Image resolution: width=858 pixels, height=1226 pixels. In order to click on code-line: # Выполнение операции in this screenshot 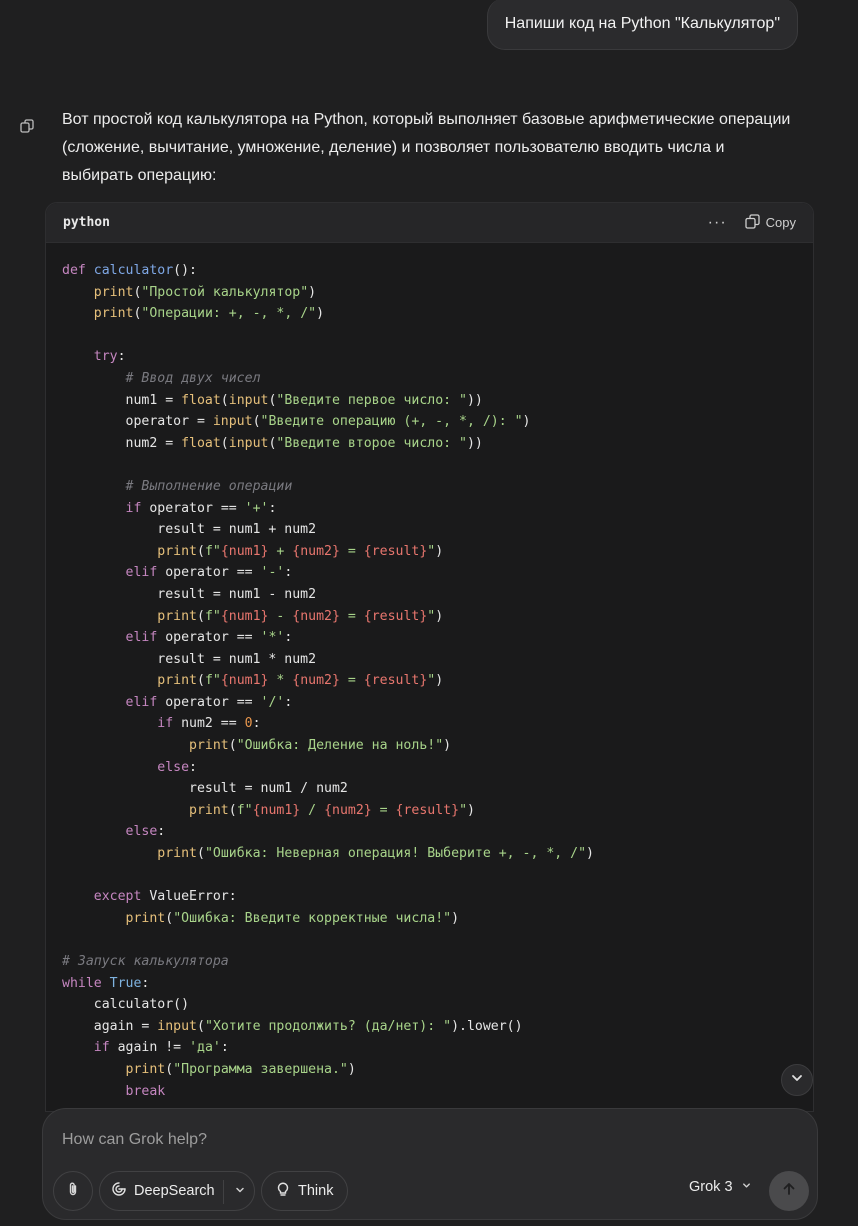, I will do `click(209, 486)`.